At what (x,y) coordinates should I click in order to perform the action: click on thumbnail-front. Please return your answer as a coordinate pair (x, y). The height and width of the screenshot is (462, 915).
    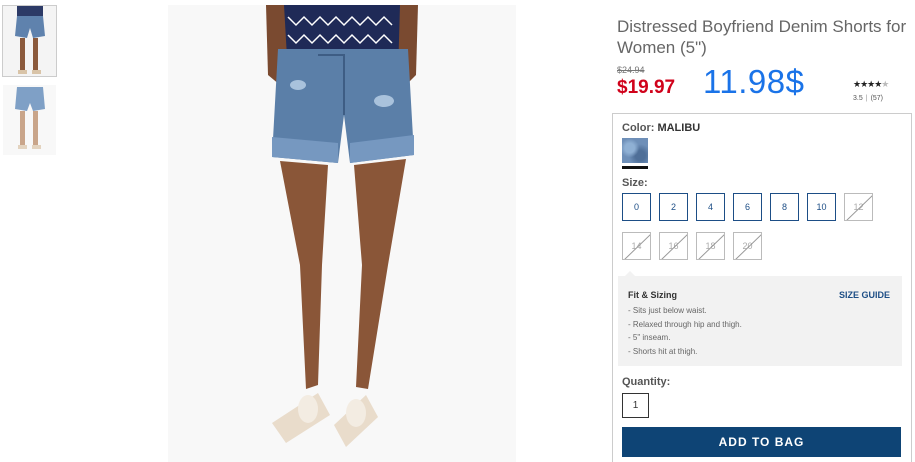
    Looking at the image, I should click on (29, 41).